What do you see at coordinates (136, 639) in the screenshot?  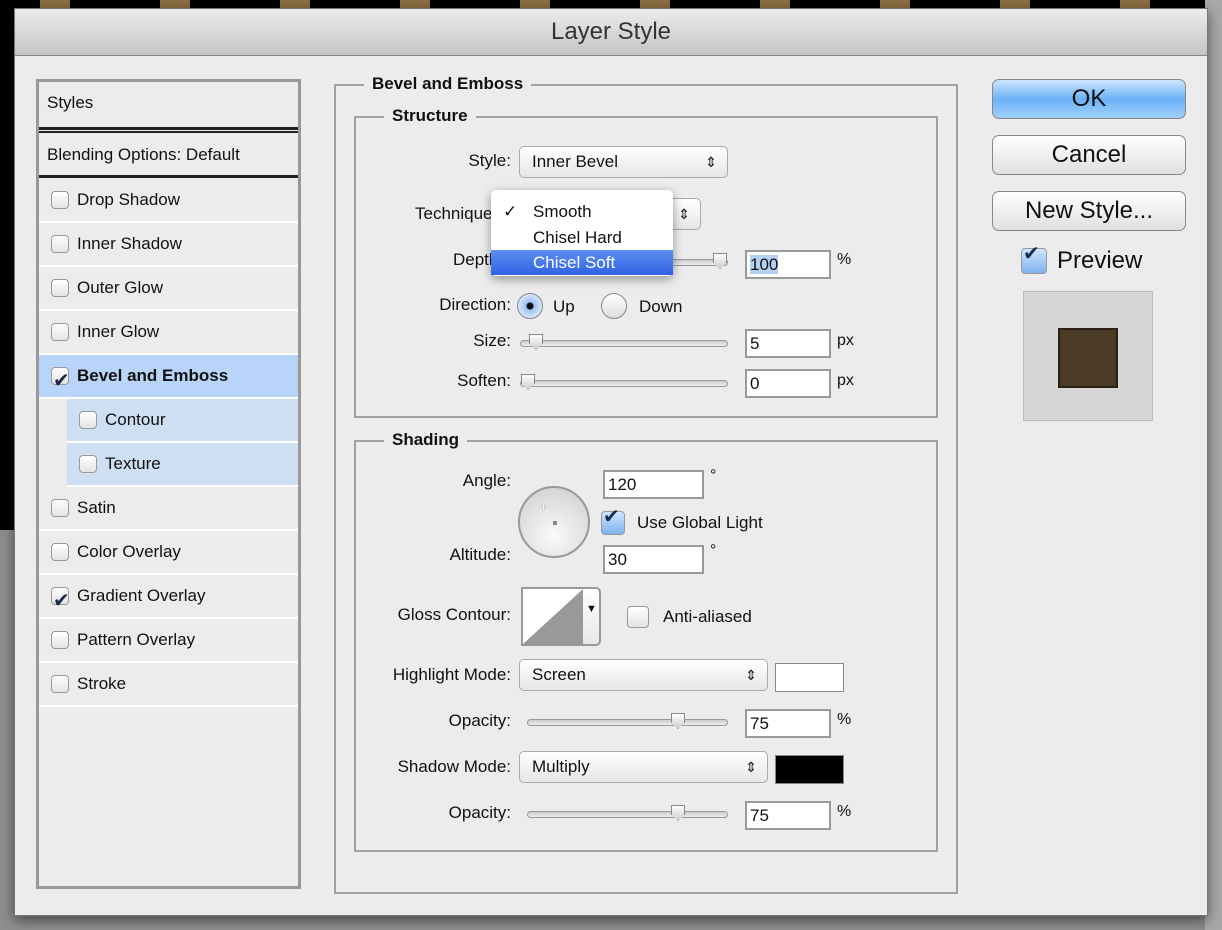 I see `style-item-label: Pattern Overlay` at bounding box center [136, 639].